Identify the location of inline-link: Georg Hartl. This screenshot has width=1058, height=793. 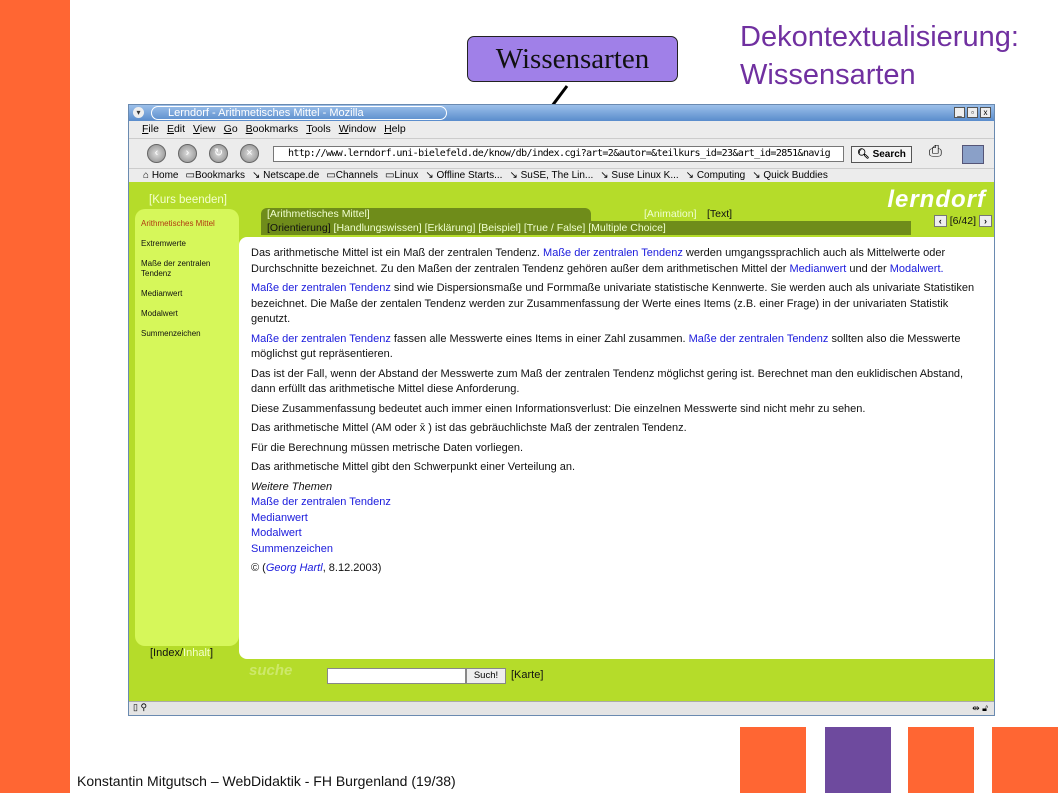
(294, 568).